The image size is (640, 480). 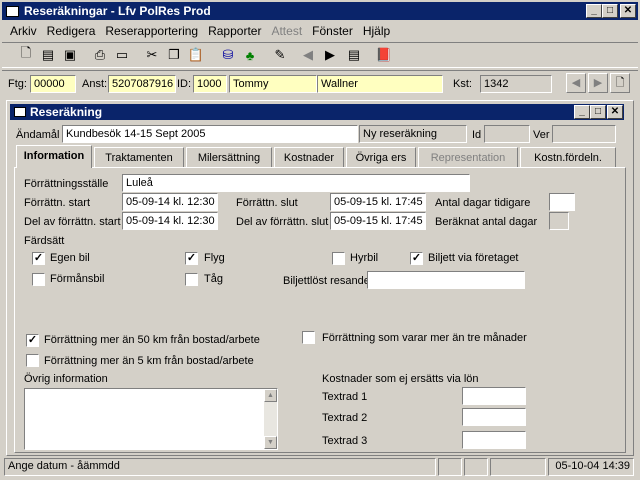 I want to click on kst-field: 1342, so click(x=516, y=84).